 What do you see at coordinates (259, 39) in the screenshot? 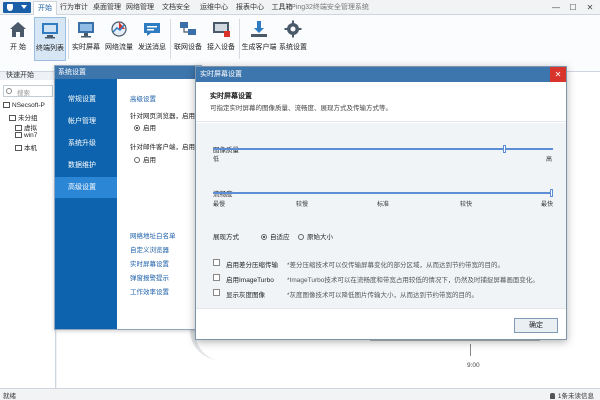
I see `ribbon-generate-client-button: 生成客户端` at bounding box center [259, 39].